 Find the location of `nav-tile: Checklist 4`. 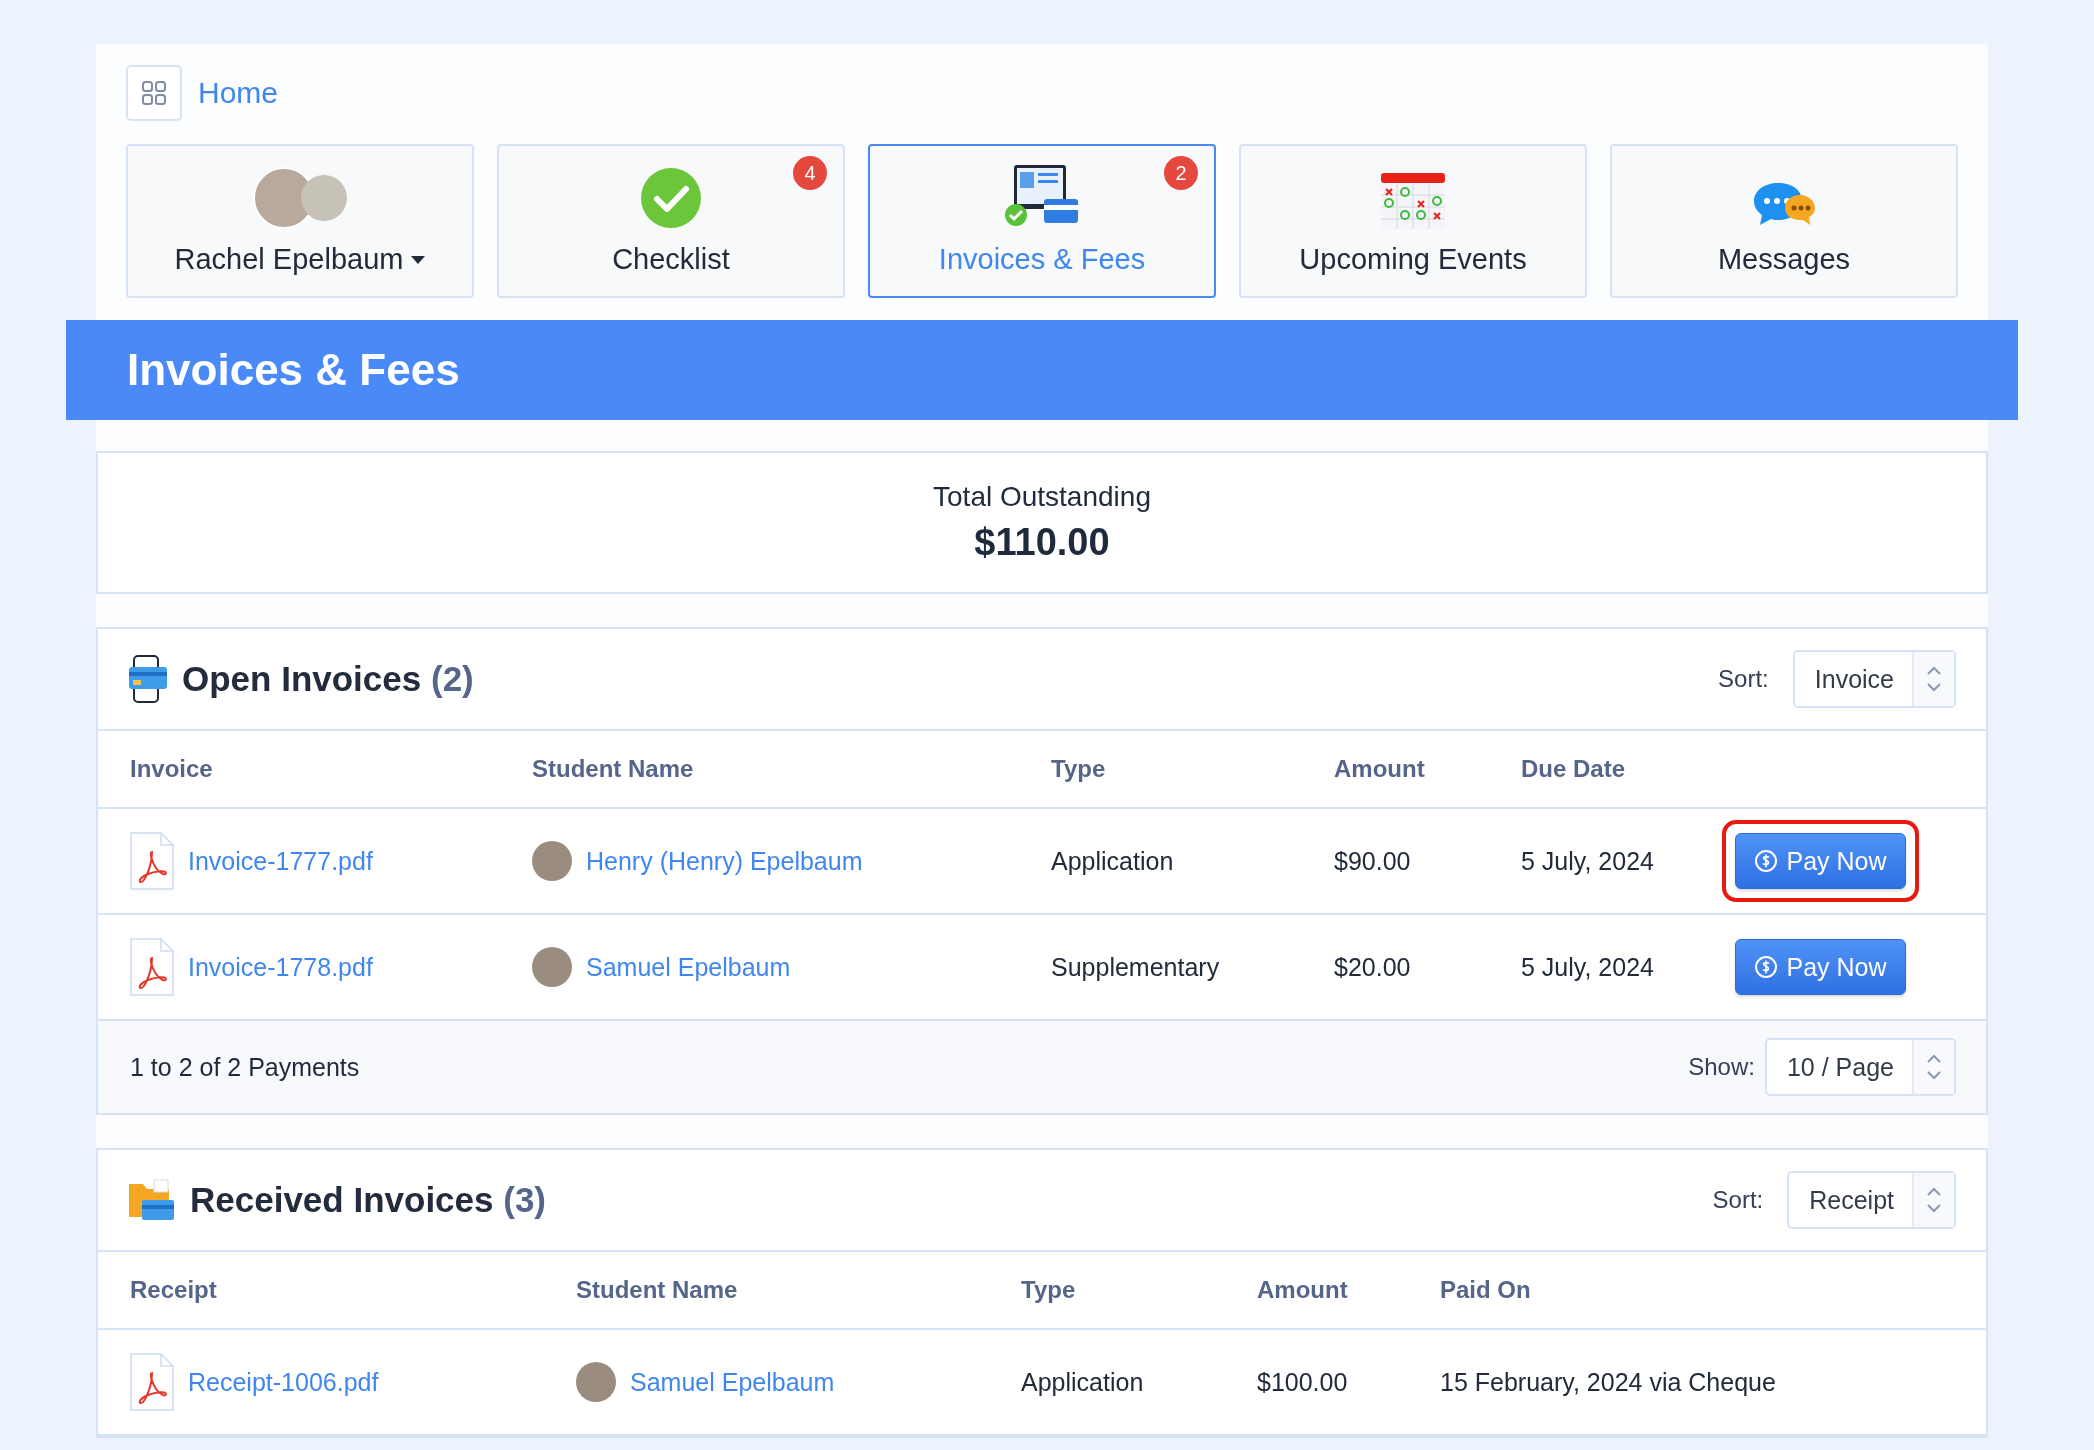

nav-tile: Checklist 4 is located at coordinates (671, 221).